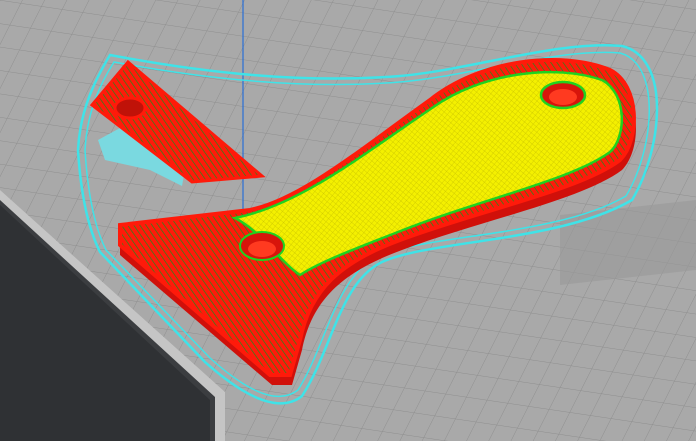  What do you see at coordinates (262, 249) in the screenshot?
I see `blade-hole-inner` at bounding box center [262, 249].